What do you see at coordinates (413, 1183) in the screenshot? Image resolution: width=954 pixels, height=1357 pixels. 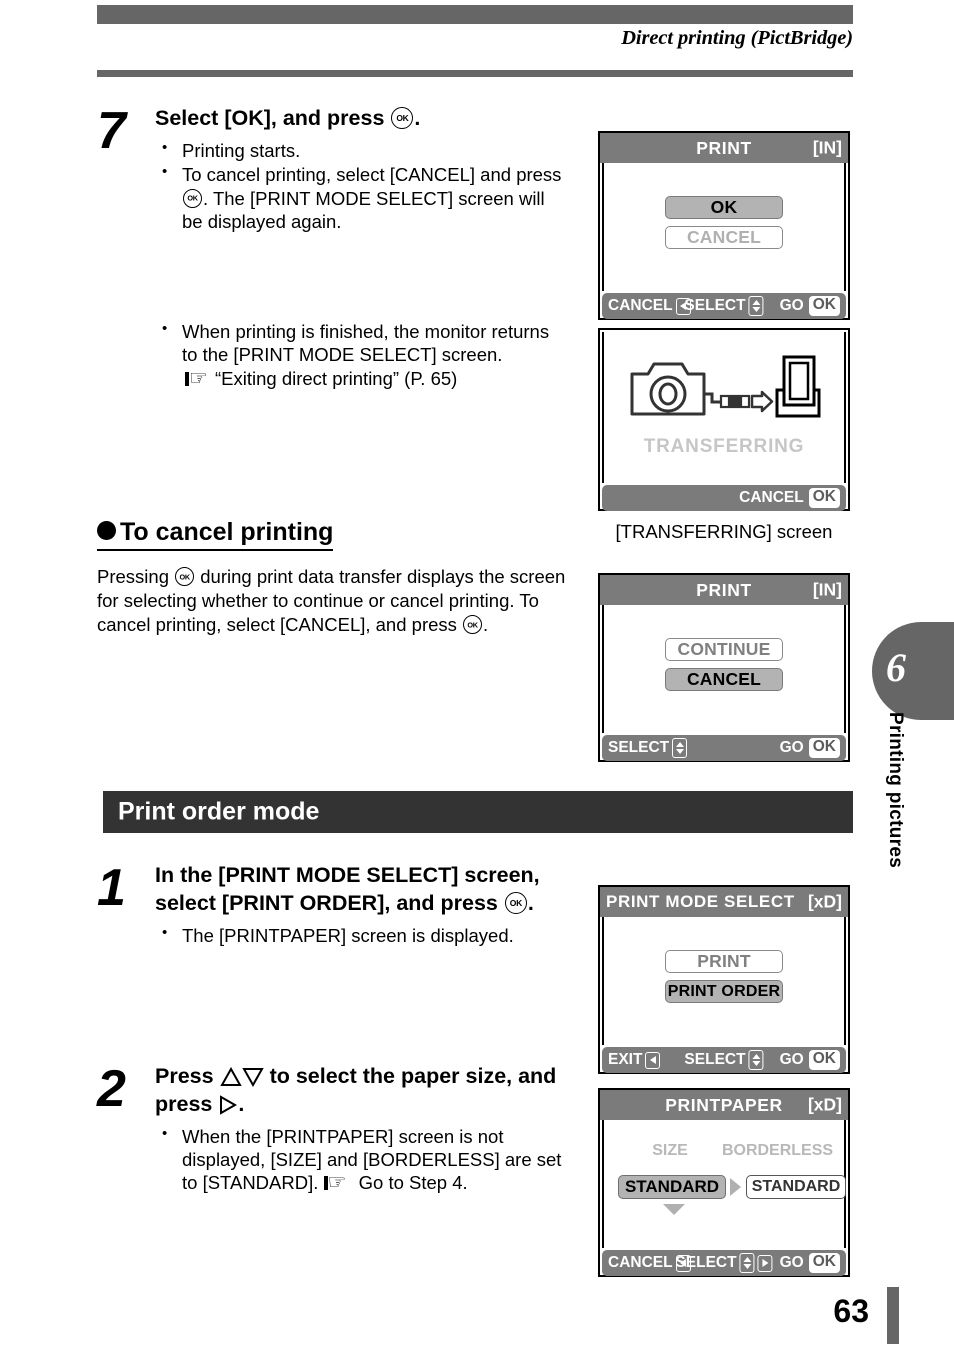 I see `bullet-text-cont: Go to Step 4.` at bounding box center [413, 1183].